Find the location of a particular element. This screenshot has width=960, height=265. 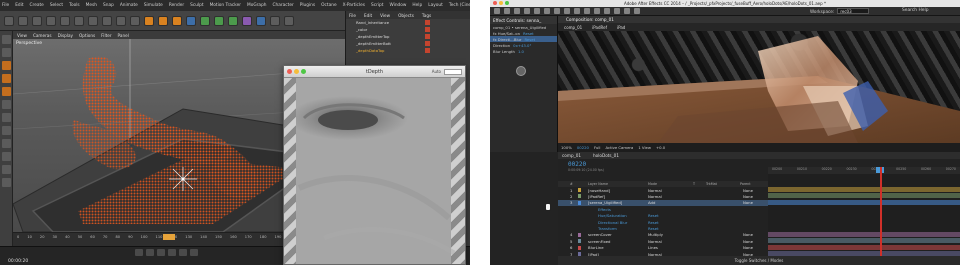

c4d-menu-item: X-Particles is located at coordinates (354, 5).